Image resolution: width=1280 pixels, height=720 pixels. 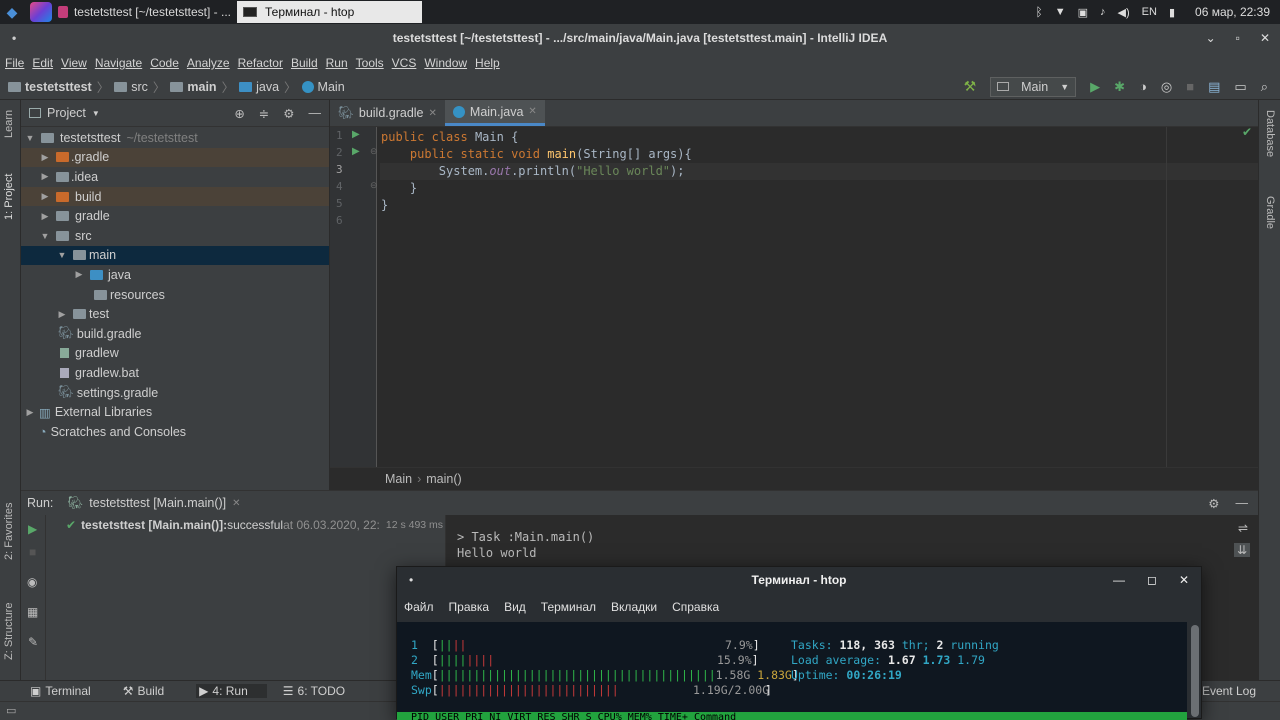 I want to click on start-menu-icon: ◆, so click(x=12, y=12).